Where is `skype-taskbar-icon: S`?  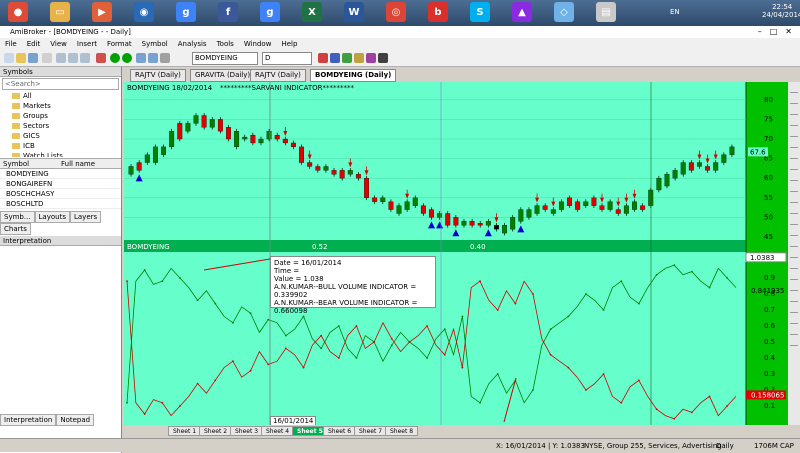
skype-taskbar-icon: S is located at coordinates (480, 12).